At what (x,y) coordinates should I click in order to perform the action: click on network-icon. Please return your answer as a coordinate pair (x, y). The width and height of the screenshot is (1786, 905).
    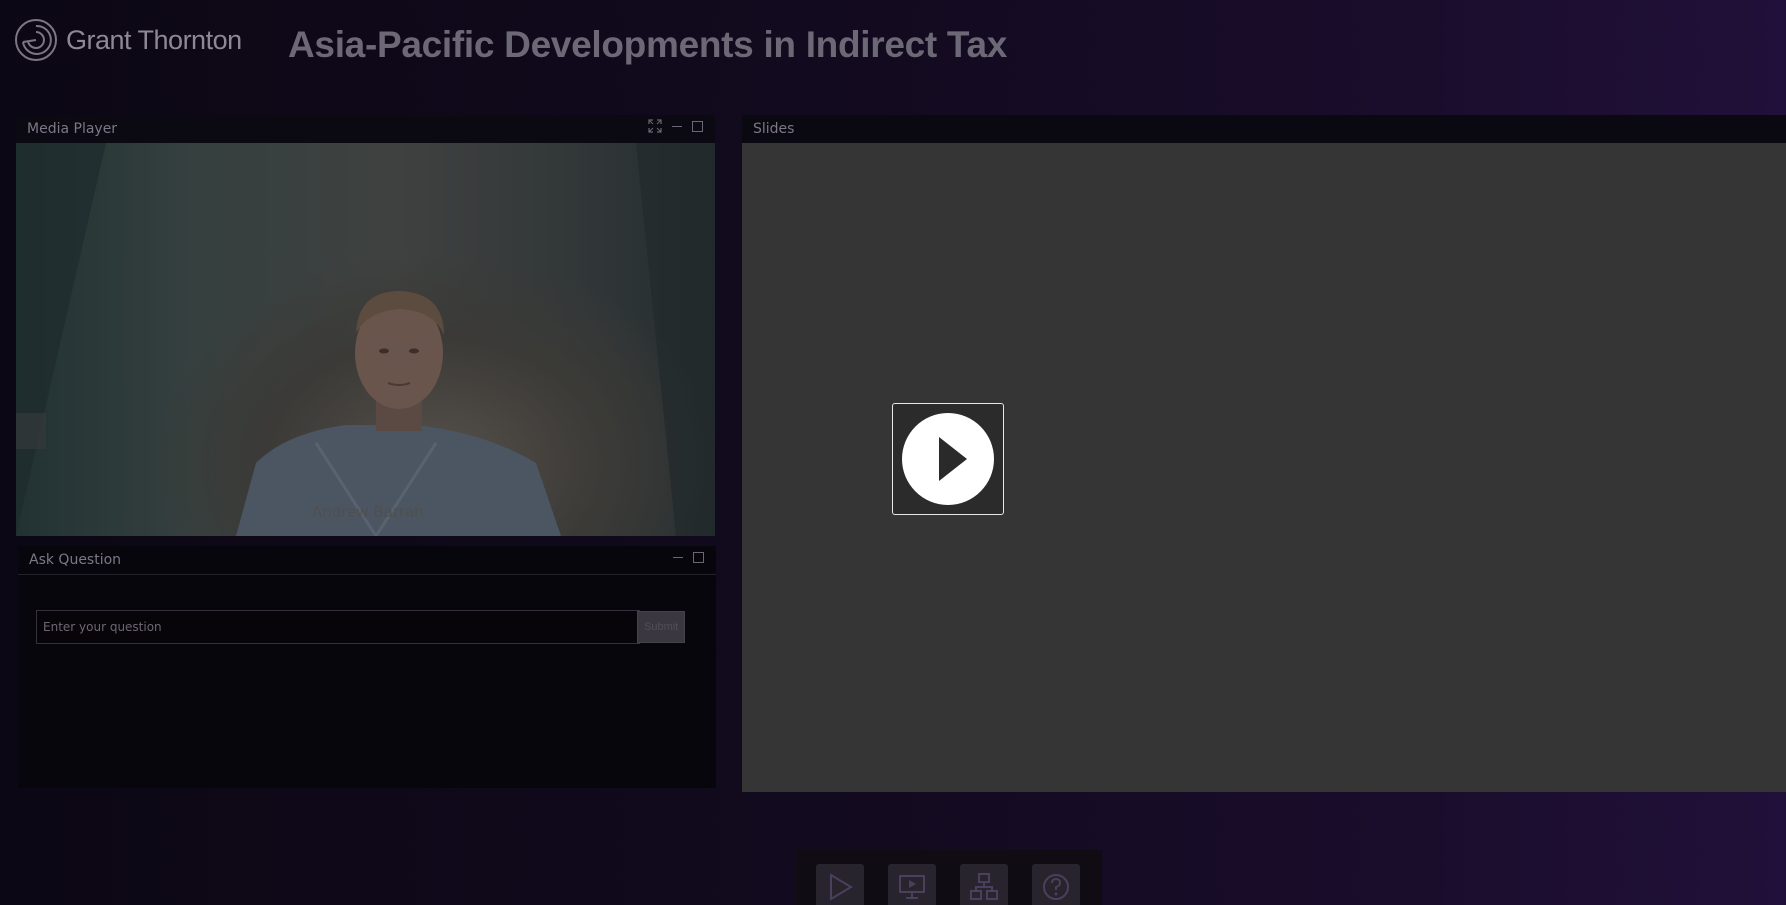
    Looking at the image, I should click on (984, 886).